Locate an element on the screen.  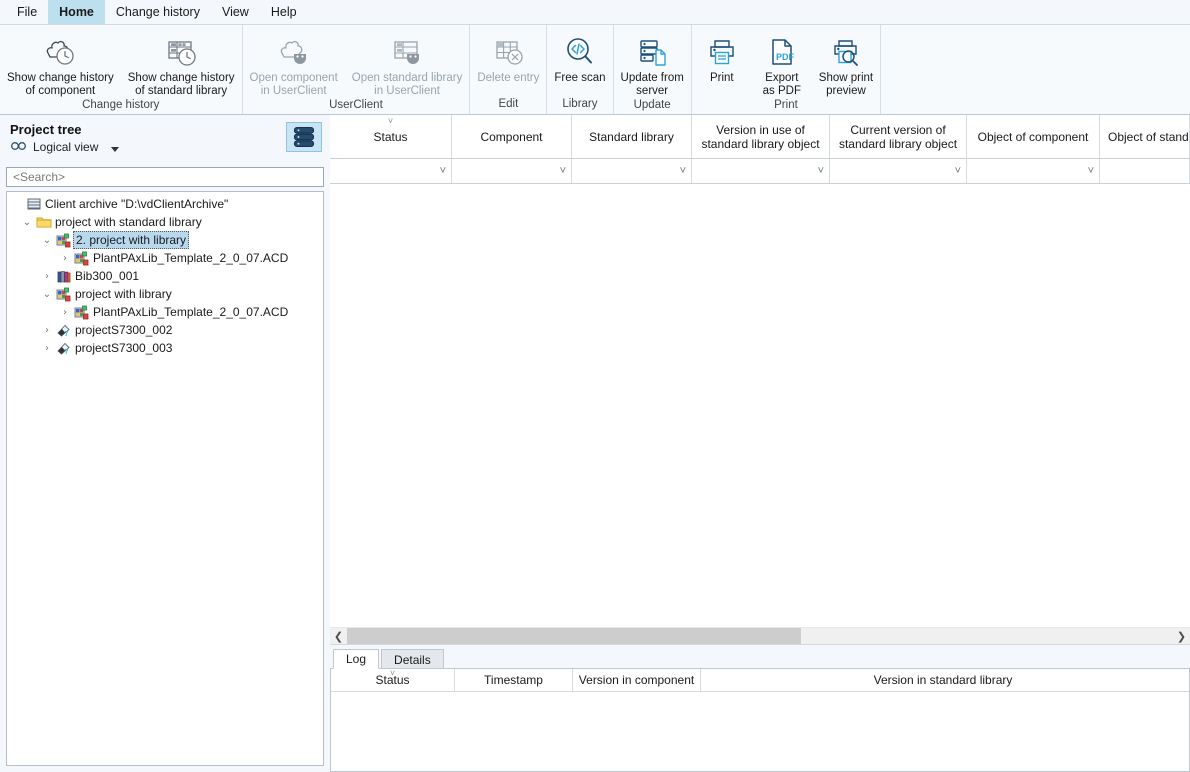
print-button: Print is located at coordinates (722, 56).